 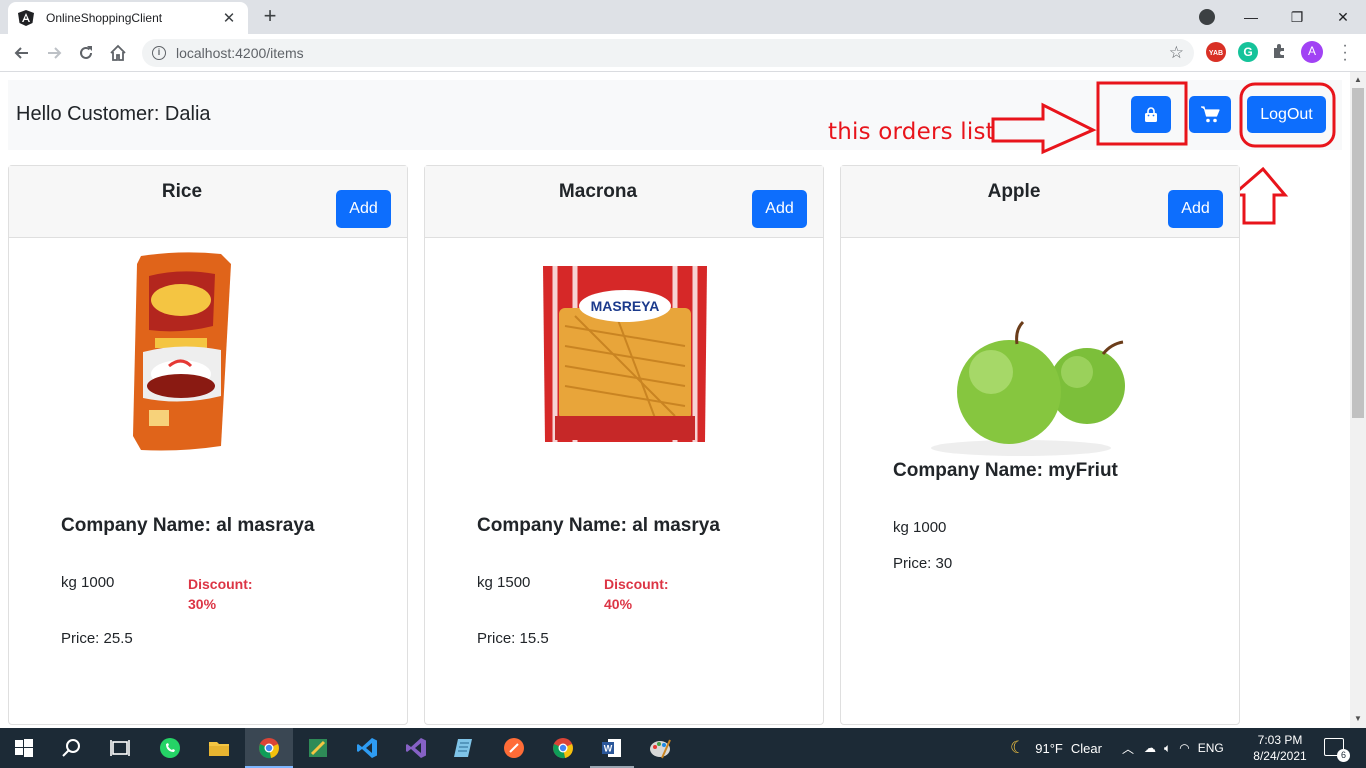 What do you see at coordinates (270, 17) in the screenshot?
I see `new-tab-button: +` at bounding box center [270, 17].